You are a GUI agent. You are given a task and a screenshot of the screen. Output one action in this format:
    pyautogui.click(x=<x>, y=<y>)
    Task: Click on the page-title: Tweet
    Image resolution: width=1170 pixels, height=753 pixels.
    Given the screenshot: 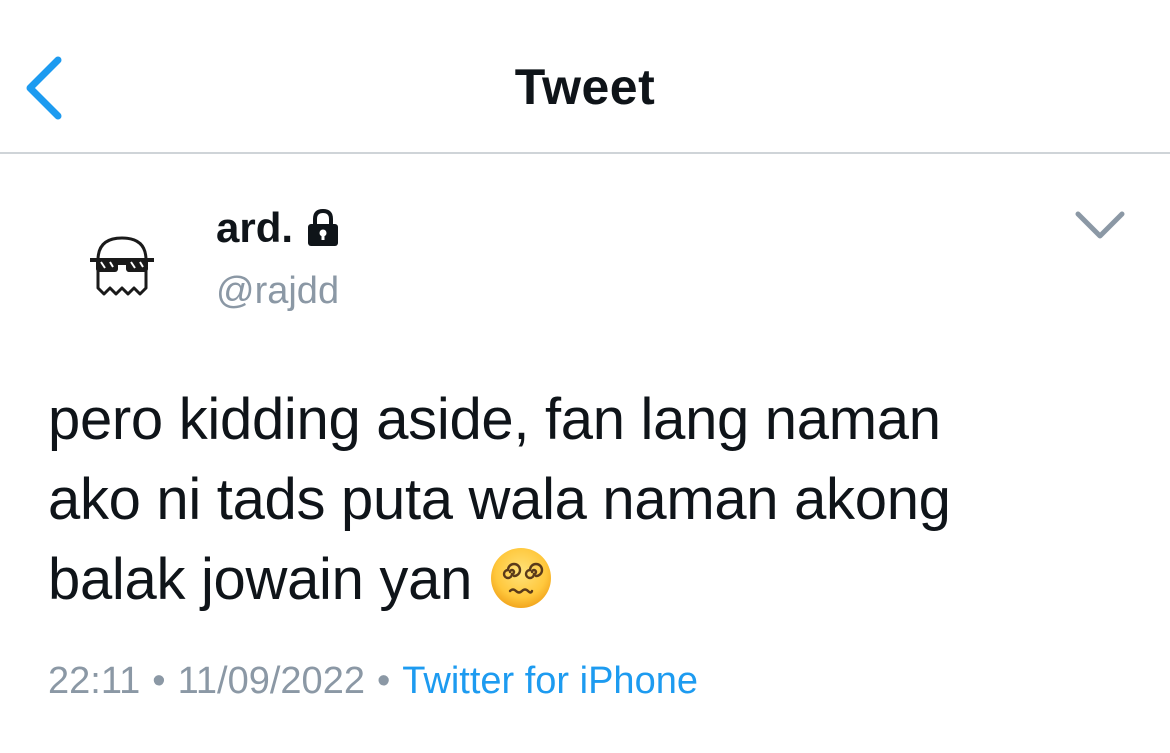 What is the action you would take?
    pyautogui.click(x=585, y=87)
    